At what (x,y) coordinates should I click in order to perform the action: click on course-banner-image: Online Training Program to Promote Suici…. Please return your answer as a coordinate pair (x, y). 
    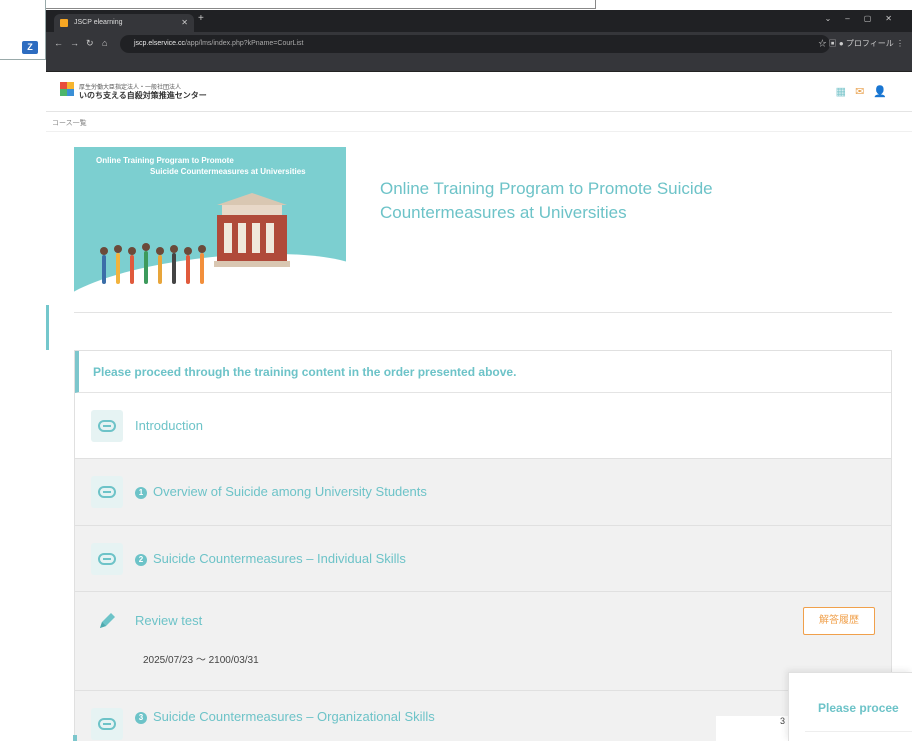
    Looking at the image, I should click on (210, 221).